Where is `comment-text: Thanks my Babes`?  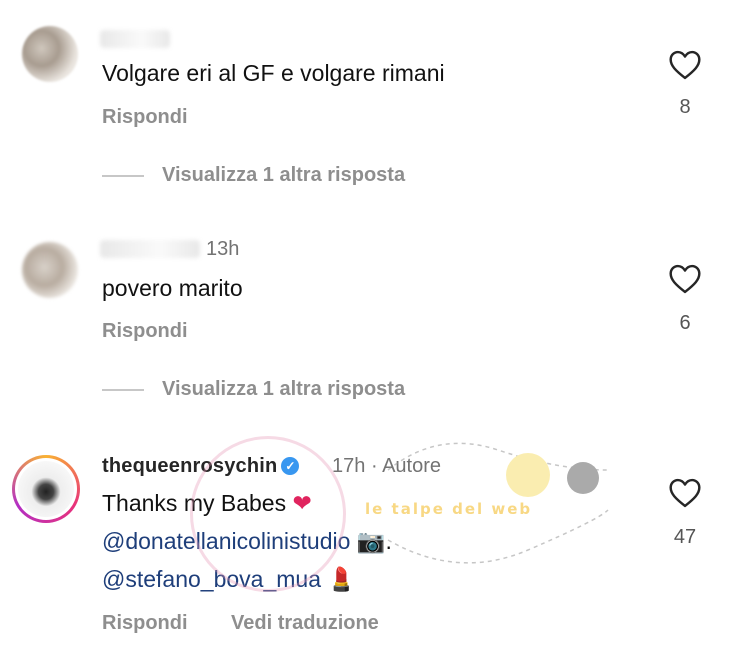 comment-text: Thanks my Babes is located at coordinates (194, 503).